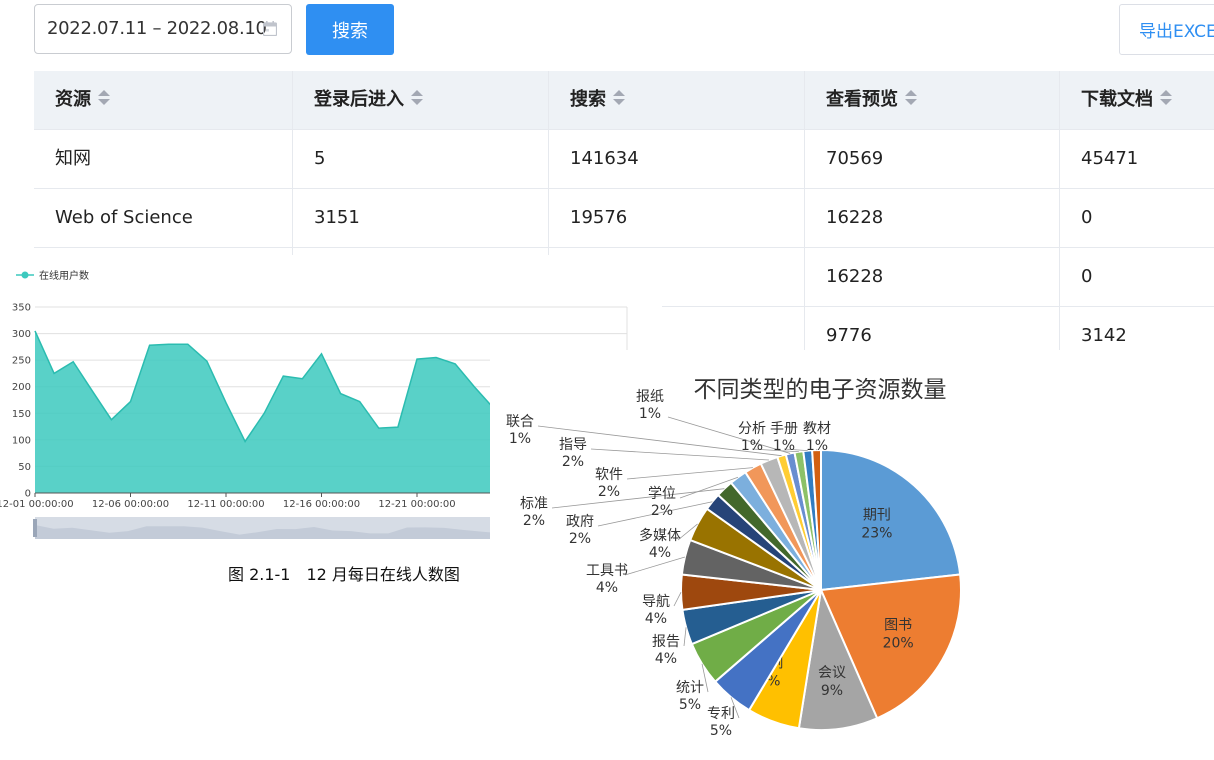 This screenshot has width=1214, height=760. Describe the element at coordinates (21, 387) in the screenshot. I see `y-tick-label: 200` at that location.